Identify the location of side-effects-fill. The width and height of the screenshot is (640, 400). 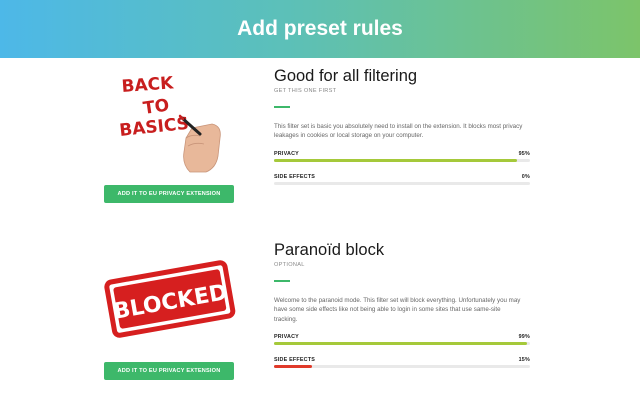
(293, 366).